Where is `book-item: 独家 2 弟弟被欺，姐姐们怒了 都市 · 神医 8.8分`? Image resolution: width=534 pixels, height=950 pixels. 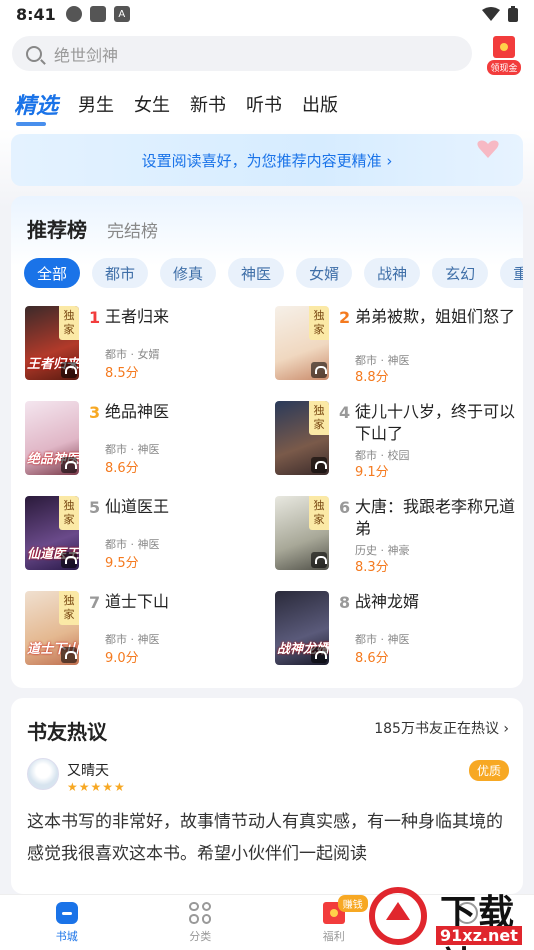 book-item: 独家 2 弟弟被欺，姐姐们怒了 都市 · 神医 8.8分 is located at coordinates (395, 346).